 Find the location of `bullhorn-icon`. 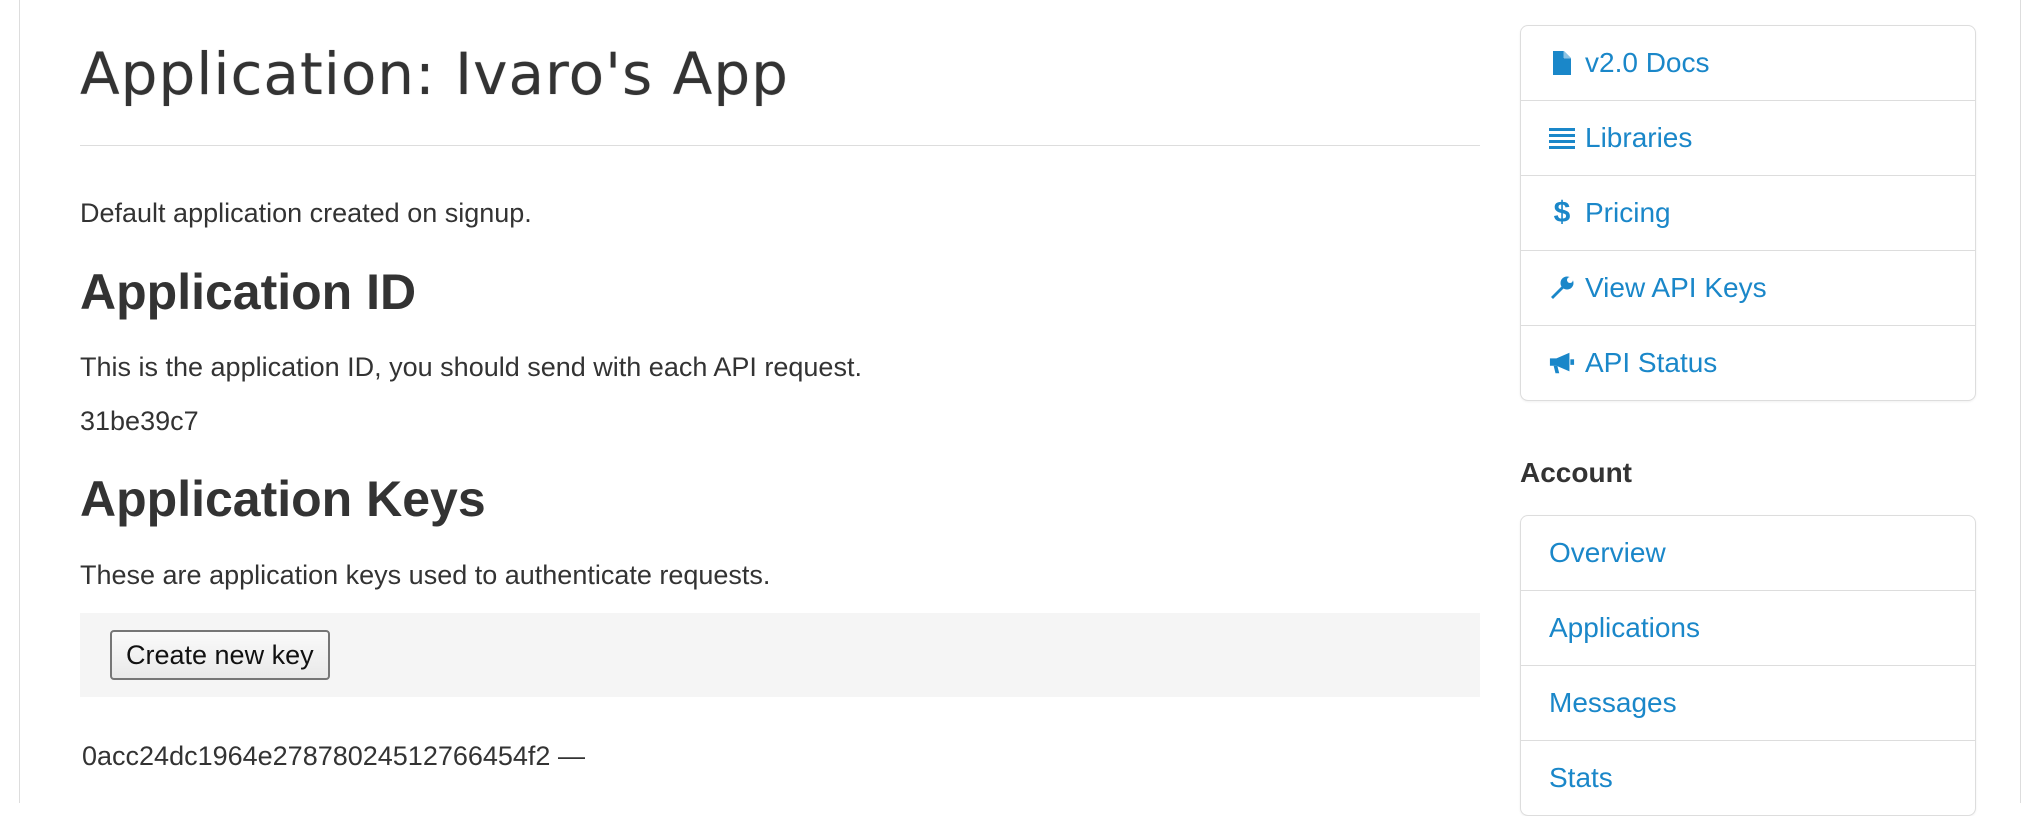

bullhorn-icon is located at coordinates (1562, 363).